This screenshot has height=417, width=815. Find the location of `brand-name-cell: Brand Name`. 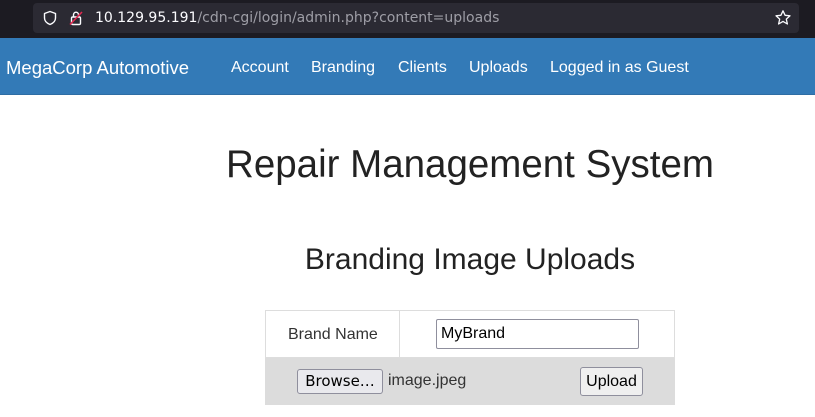

brand-name-cell: Brand Name is located at coordinates (333, 334).